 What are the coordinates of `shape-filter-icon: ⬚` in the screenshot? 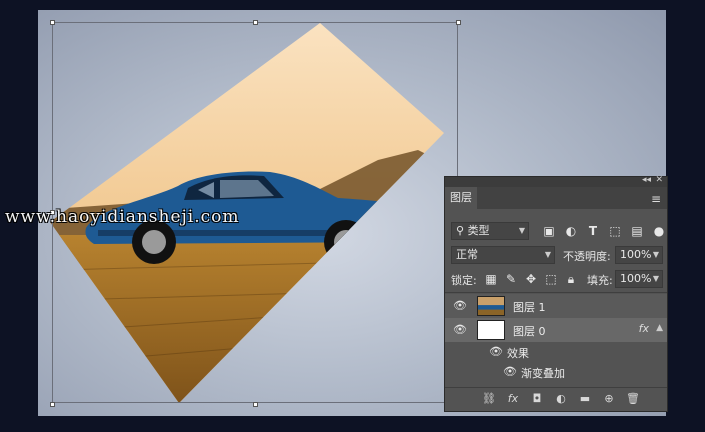 It's located at (615, 231).